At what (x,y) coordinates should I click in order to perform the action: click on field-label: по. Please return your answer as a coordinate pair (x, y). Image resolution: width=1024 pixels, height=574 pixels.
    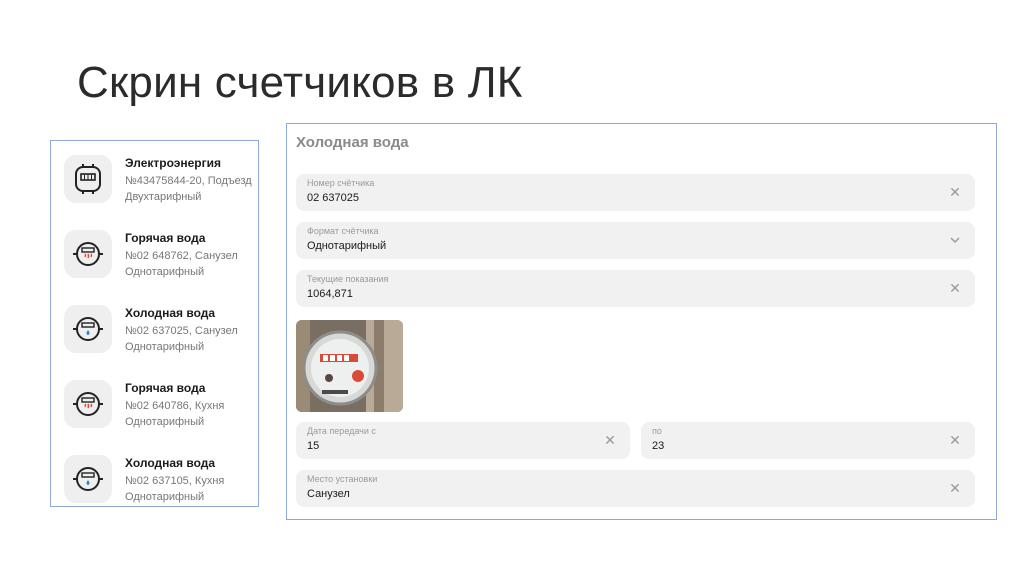
    Looking at the image, I should click on (657, 431).